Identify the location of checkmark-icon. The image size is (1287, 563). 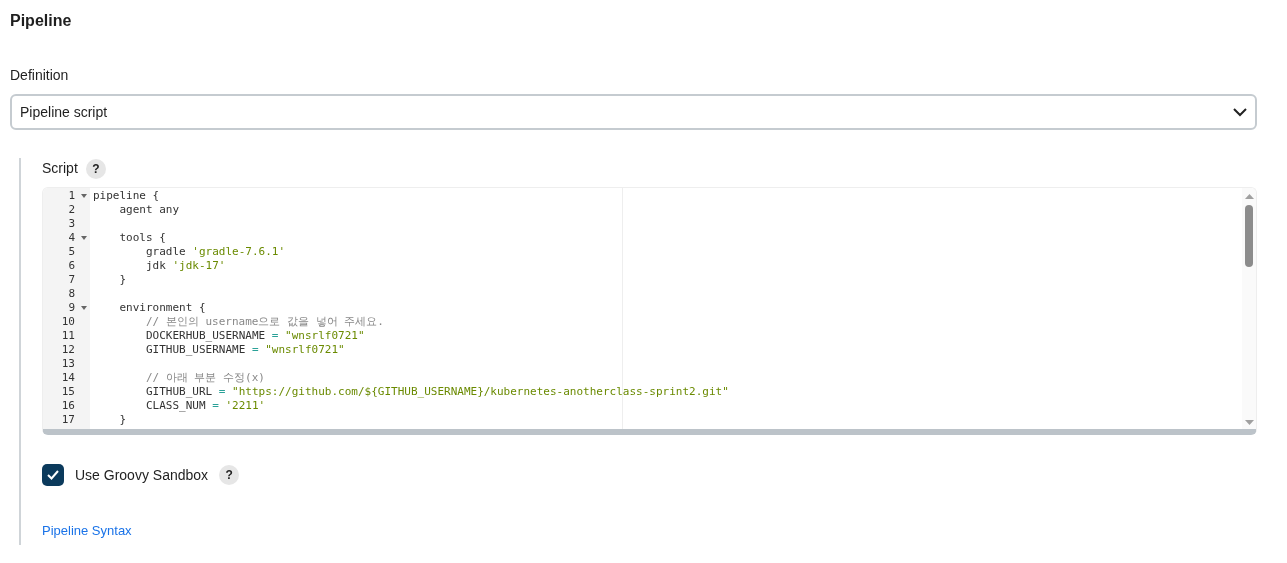
(53, 475).